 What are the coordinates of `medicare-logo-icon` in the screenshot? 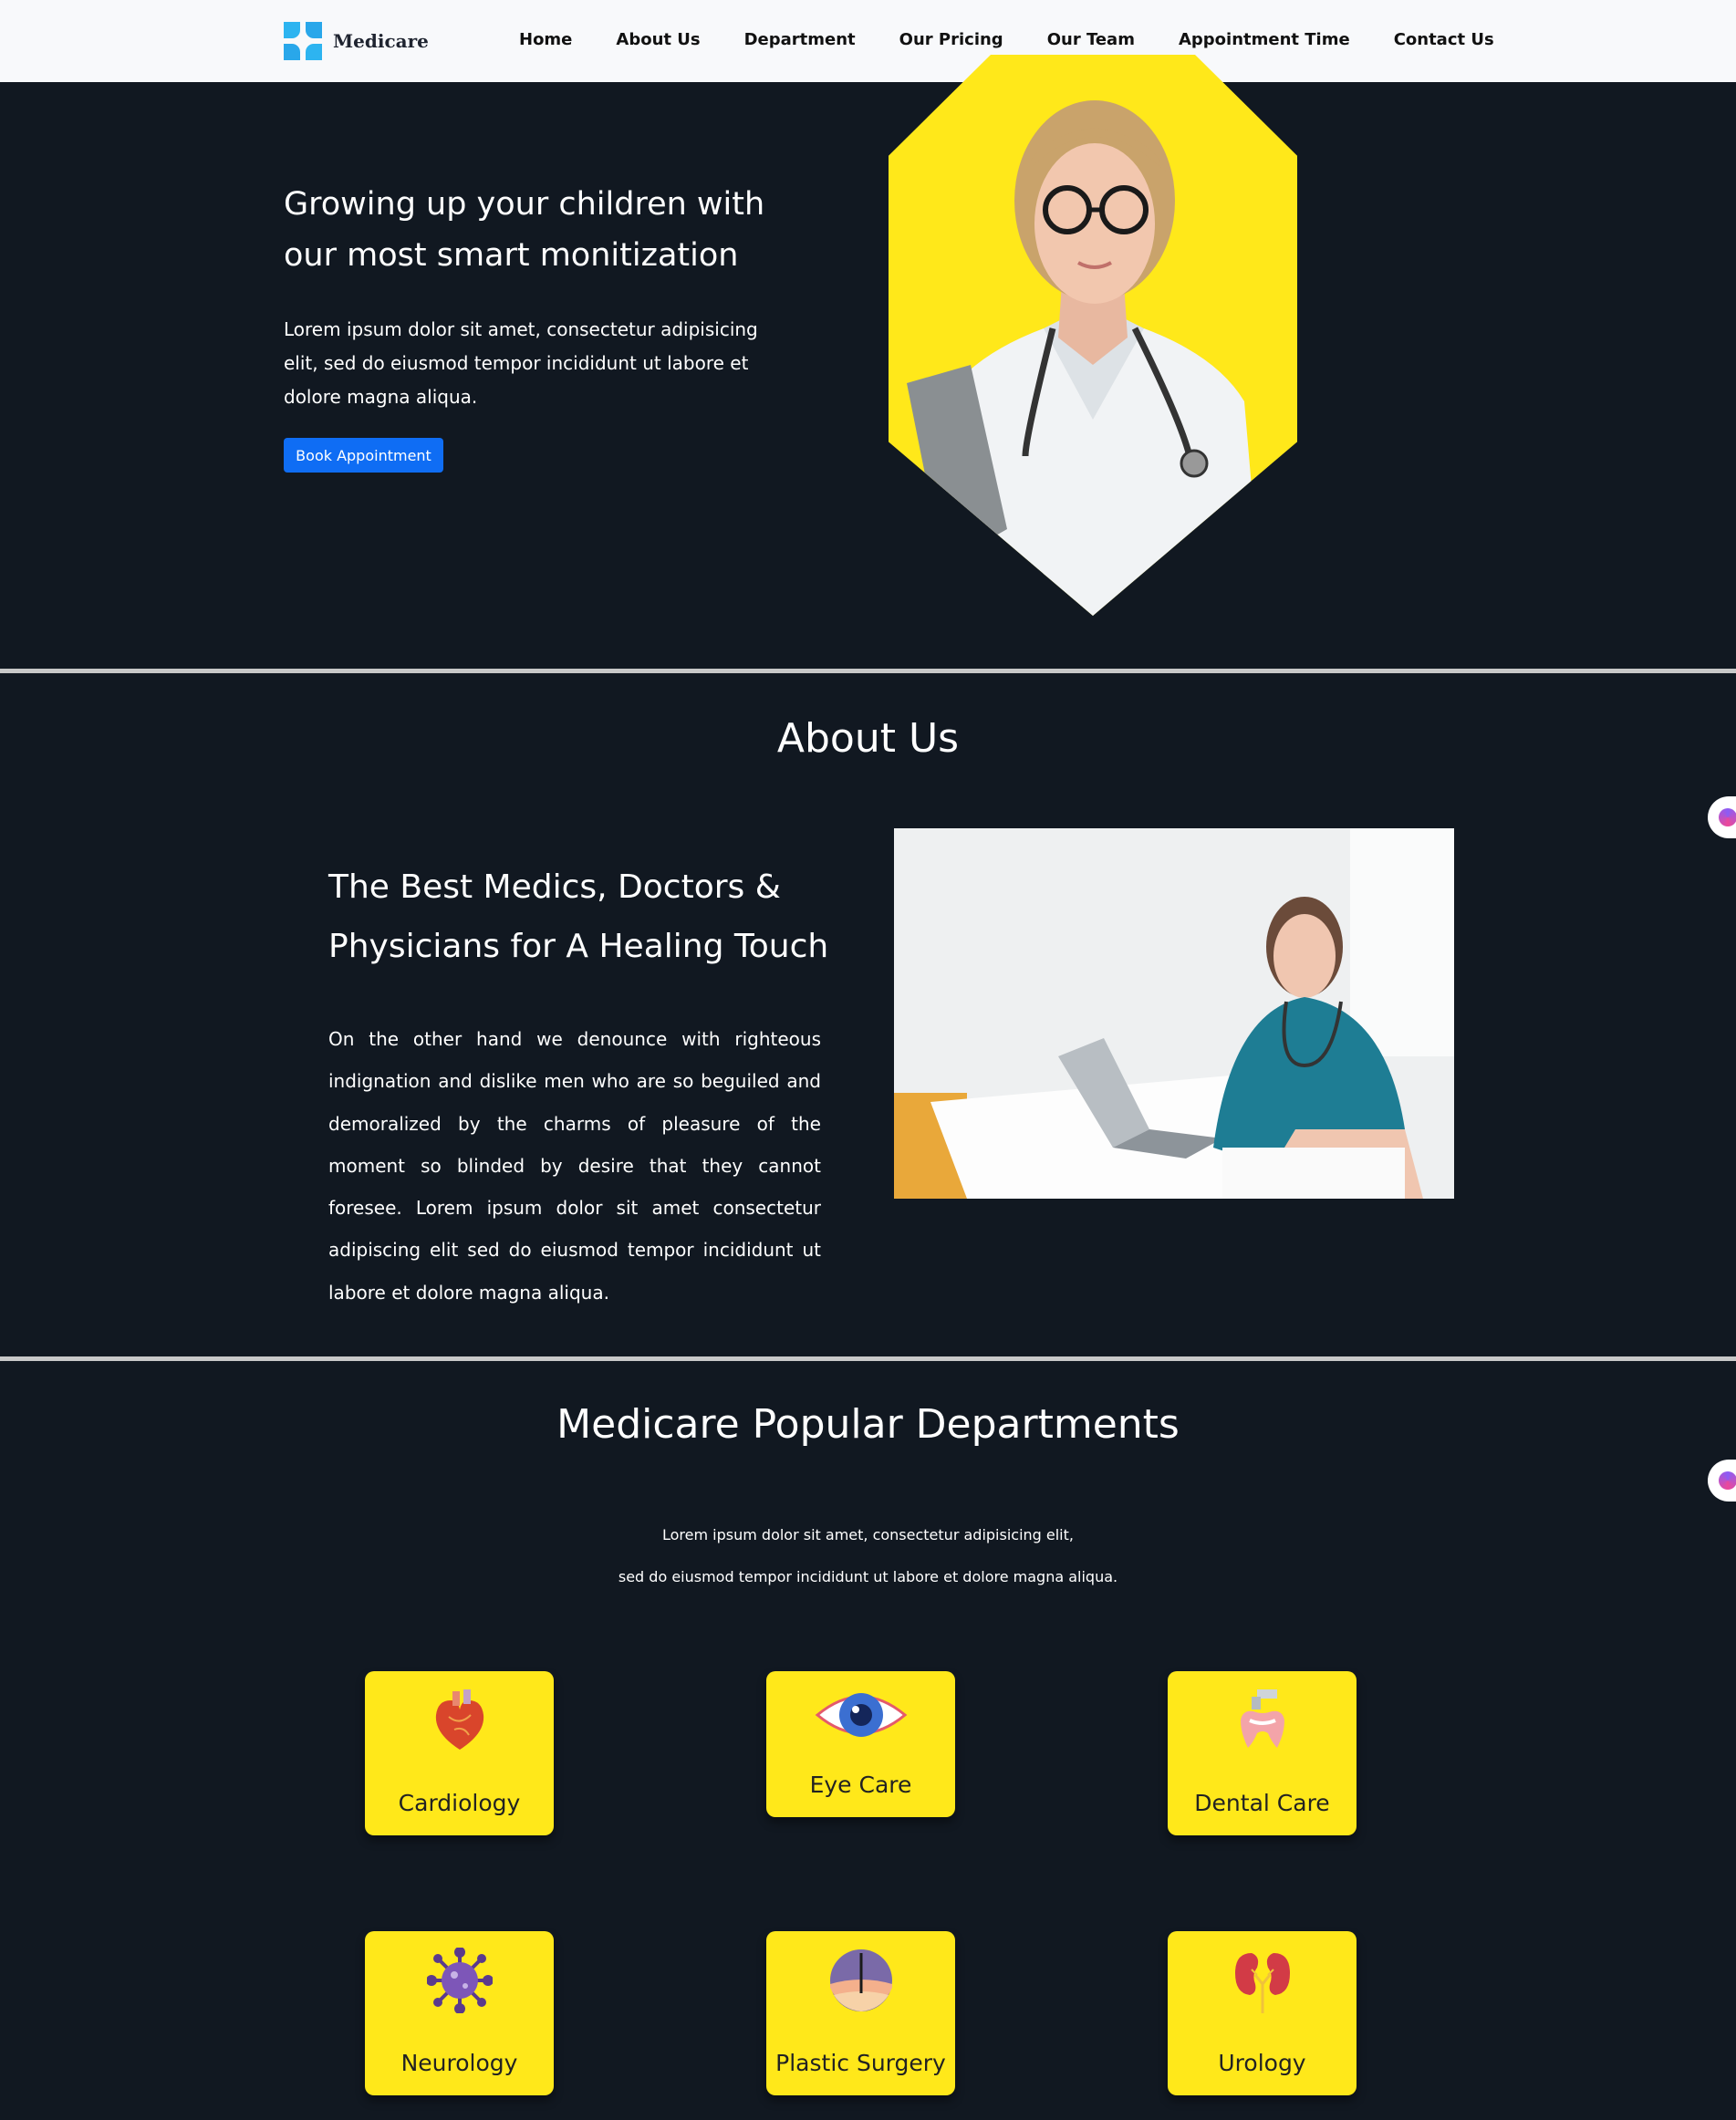 It's located at (303, 41).